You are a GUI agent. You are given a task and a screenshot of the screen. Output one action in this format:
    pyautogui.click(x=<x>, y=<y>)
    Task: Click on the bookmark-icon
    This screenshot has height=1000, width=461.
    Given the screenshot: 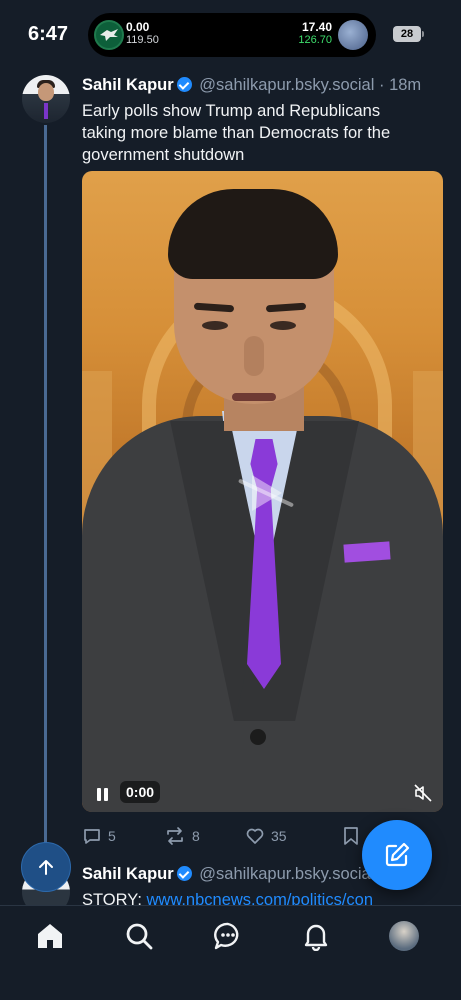 What is the action you would take?
    pyautogui.click(x=351, y=836)
    